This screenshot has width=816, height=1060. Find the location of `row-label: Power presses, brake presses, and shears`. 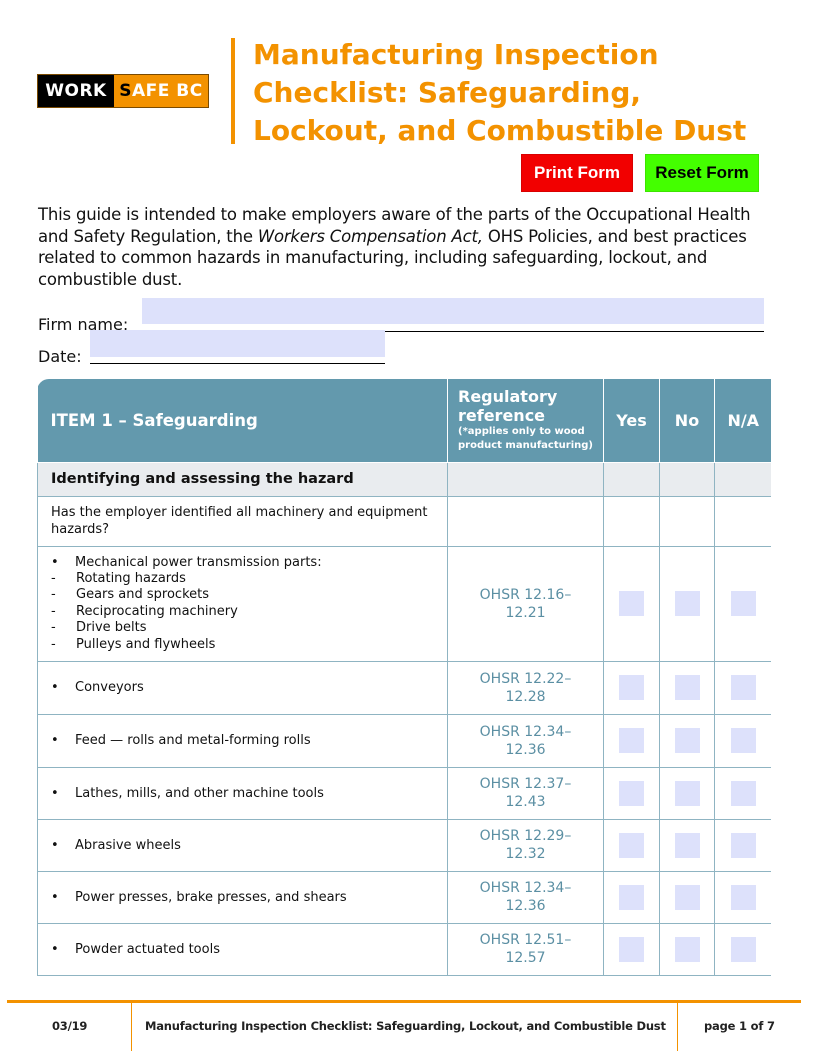

row-label: Power presses, brake presses, and shears is located at coordinates (211, 897).